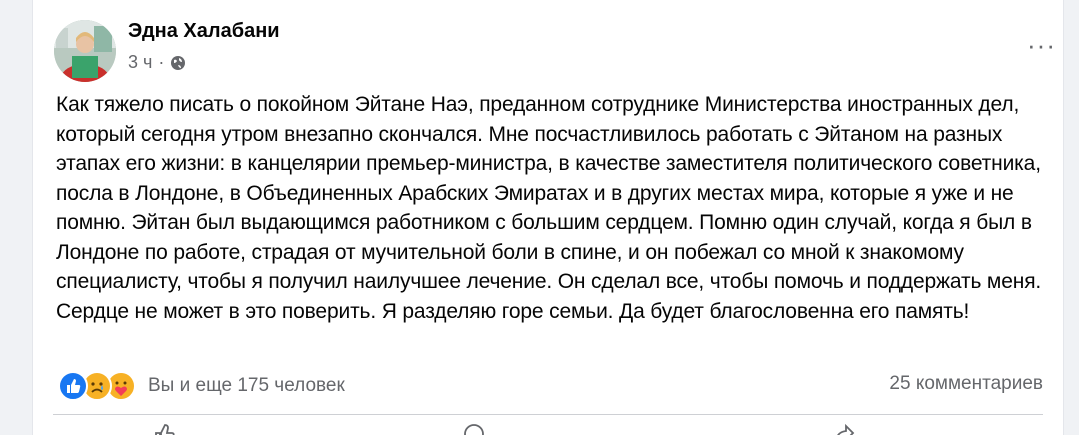 The width and height of the screenshot is (1079, 435). I want to click on post-actions-bar, so click(548, 429).